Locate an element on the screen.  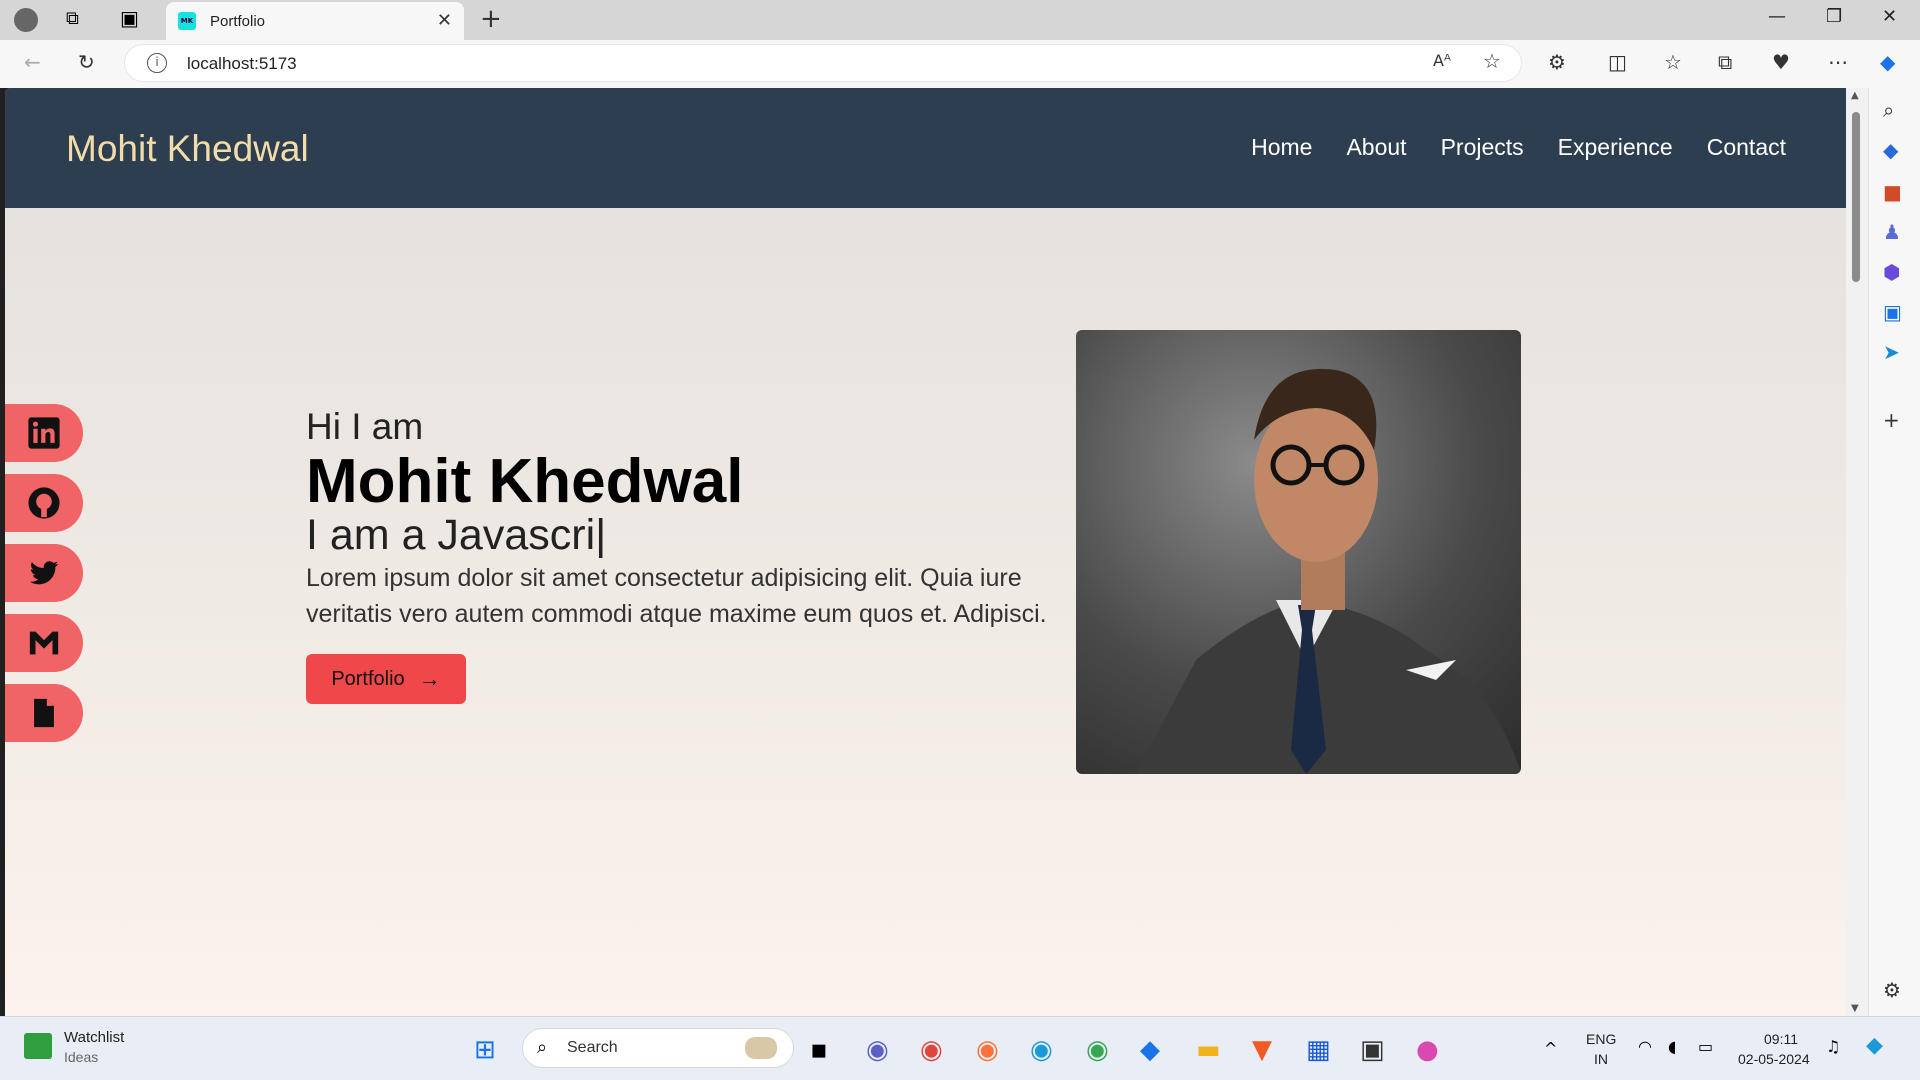
search-highlight-icon is located at coordinates (761, 1048).